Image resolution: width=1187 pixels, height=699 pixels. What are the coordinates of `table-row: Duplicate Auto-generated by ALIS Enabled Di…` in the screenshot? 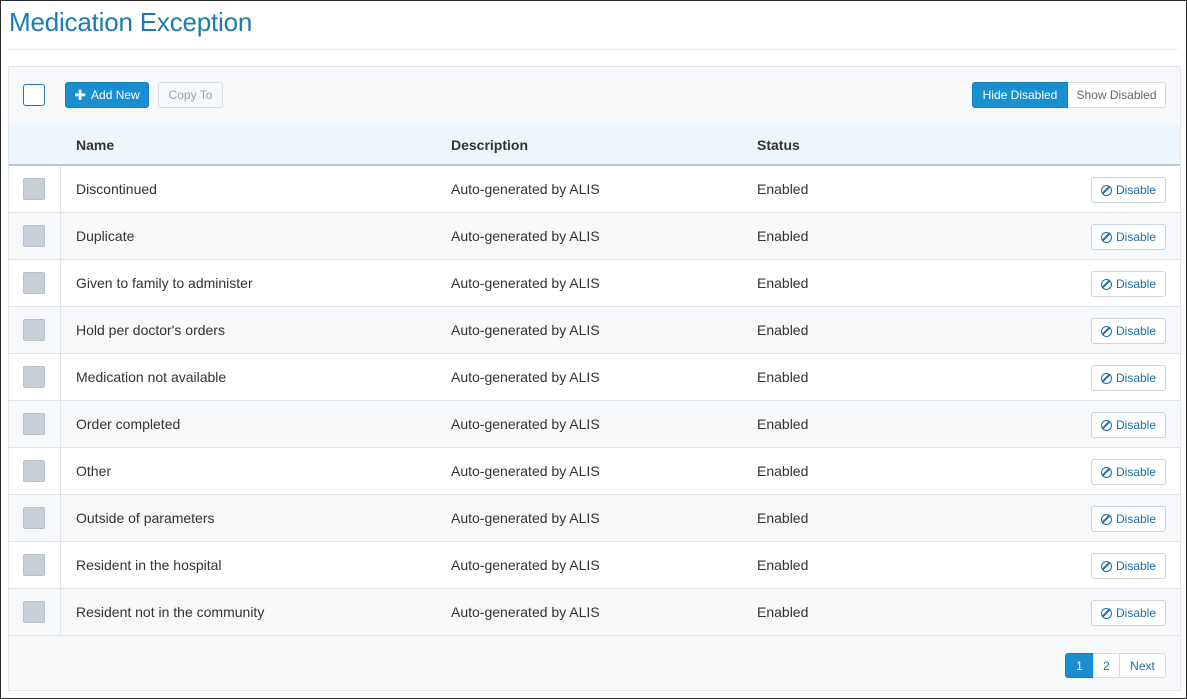 It's located at (594, 236).